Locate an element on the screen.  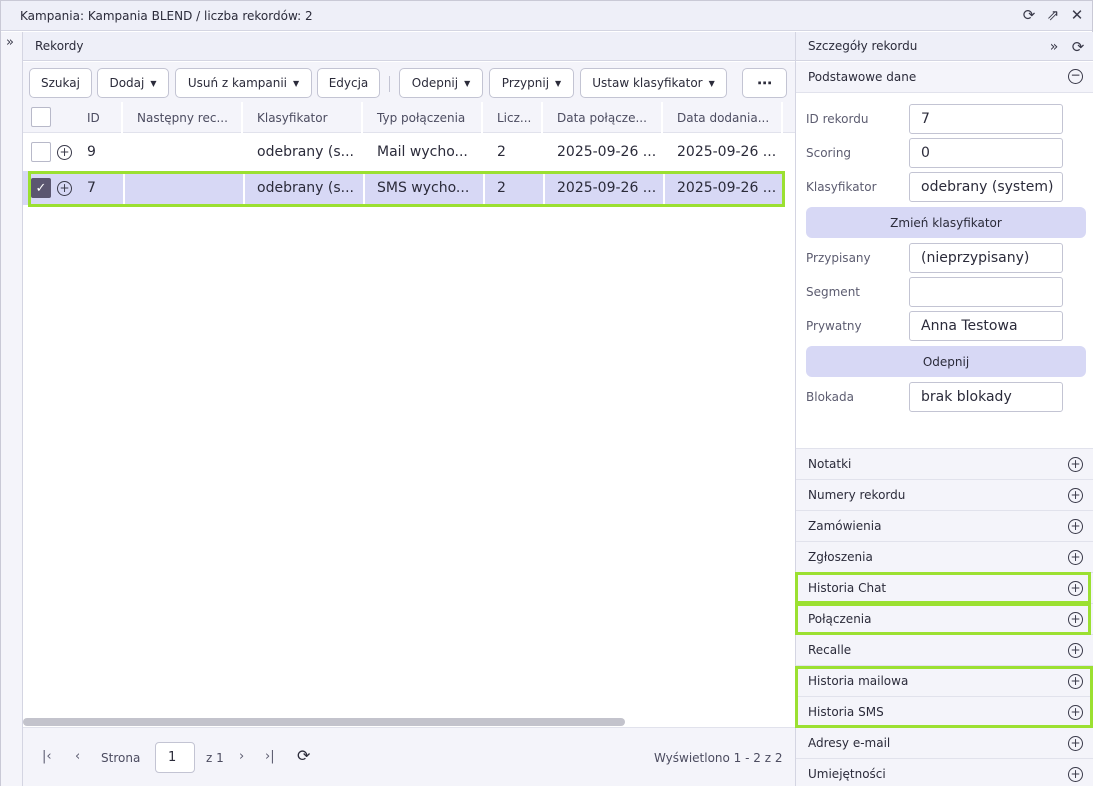
section-notes: Notatki + is located at coordinates (944, 463).